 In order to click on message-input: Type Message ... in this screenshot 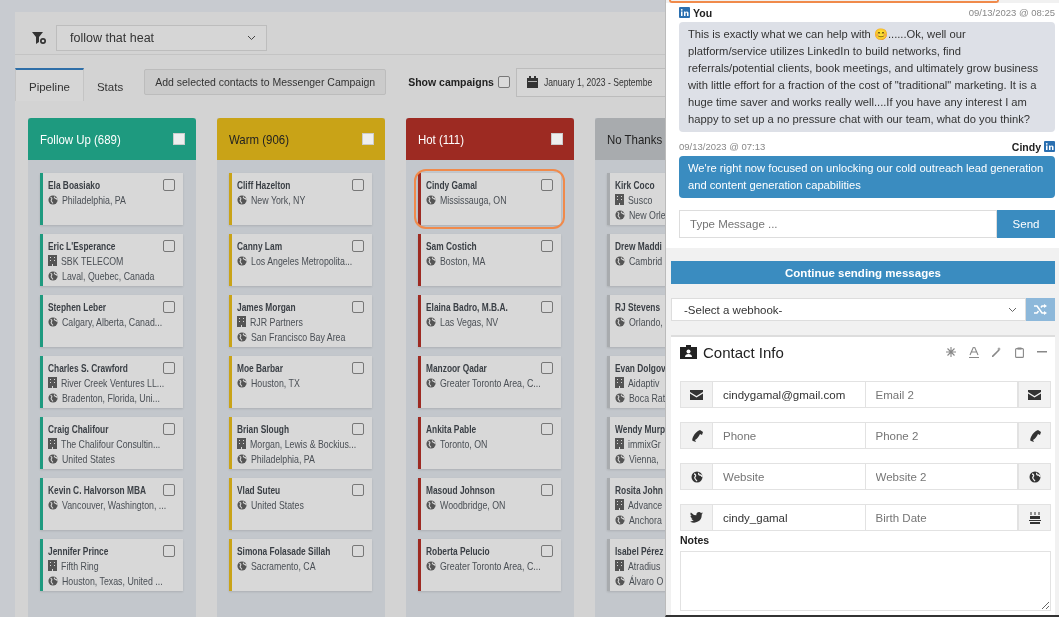, I will do `click(838, 223)`.